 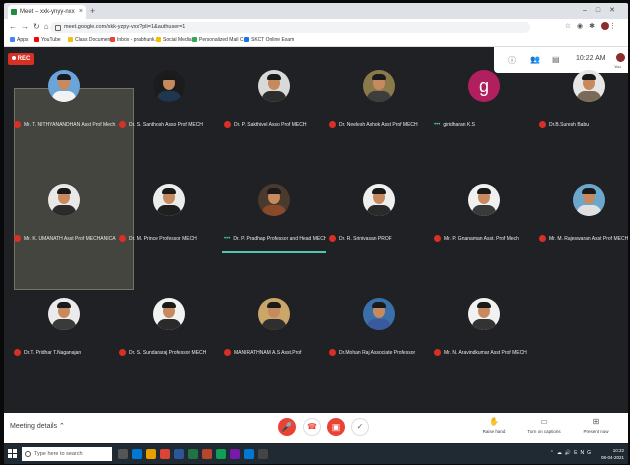 What do you see at coordinates (380, 125) in the screenshot?
I see `participant-name: Dr. Neelesh Ashok Asst Prof MECH` at bounding box center [380, 125].